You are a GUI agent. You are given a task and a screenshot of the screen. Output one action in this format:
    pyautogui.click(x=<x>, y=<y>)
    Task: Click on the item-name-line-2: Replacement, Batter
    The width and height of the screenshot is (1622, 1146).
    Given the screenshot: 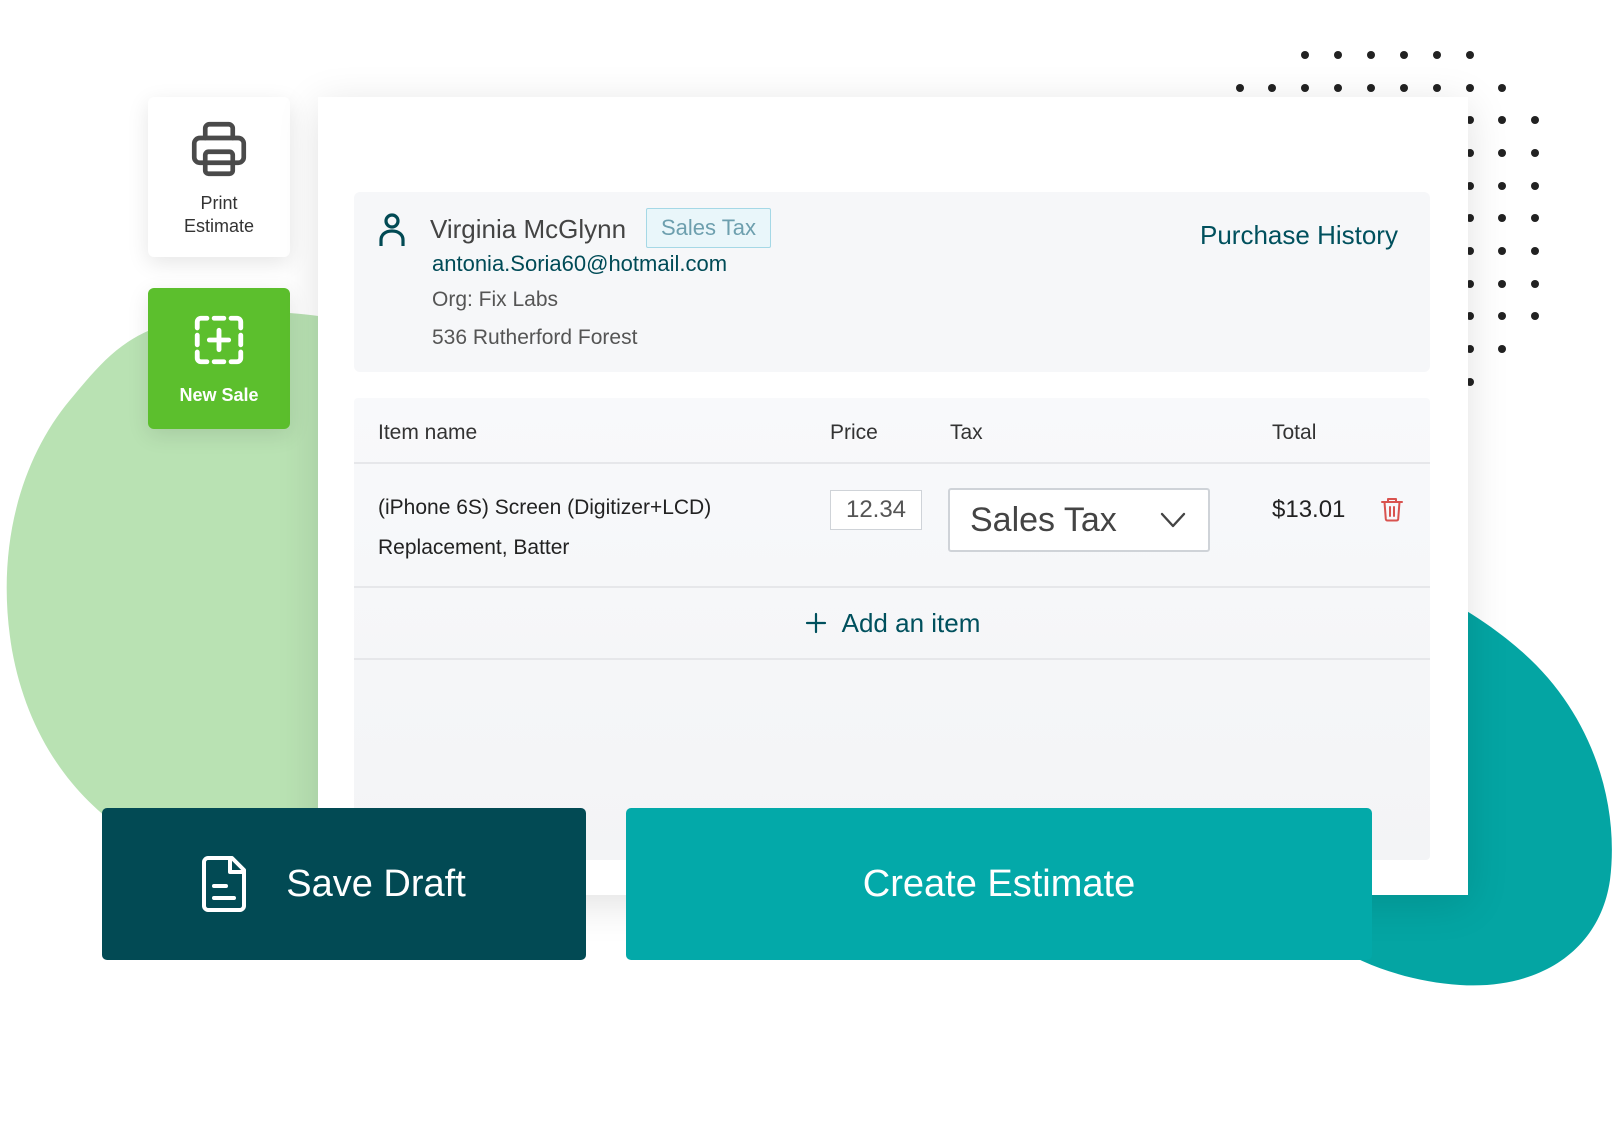 What is the action you would take?
    pyautogui.click(x=474, y=547)
    